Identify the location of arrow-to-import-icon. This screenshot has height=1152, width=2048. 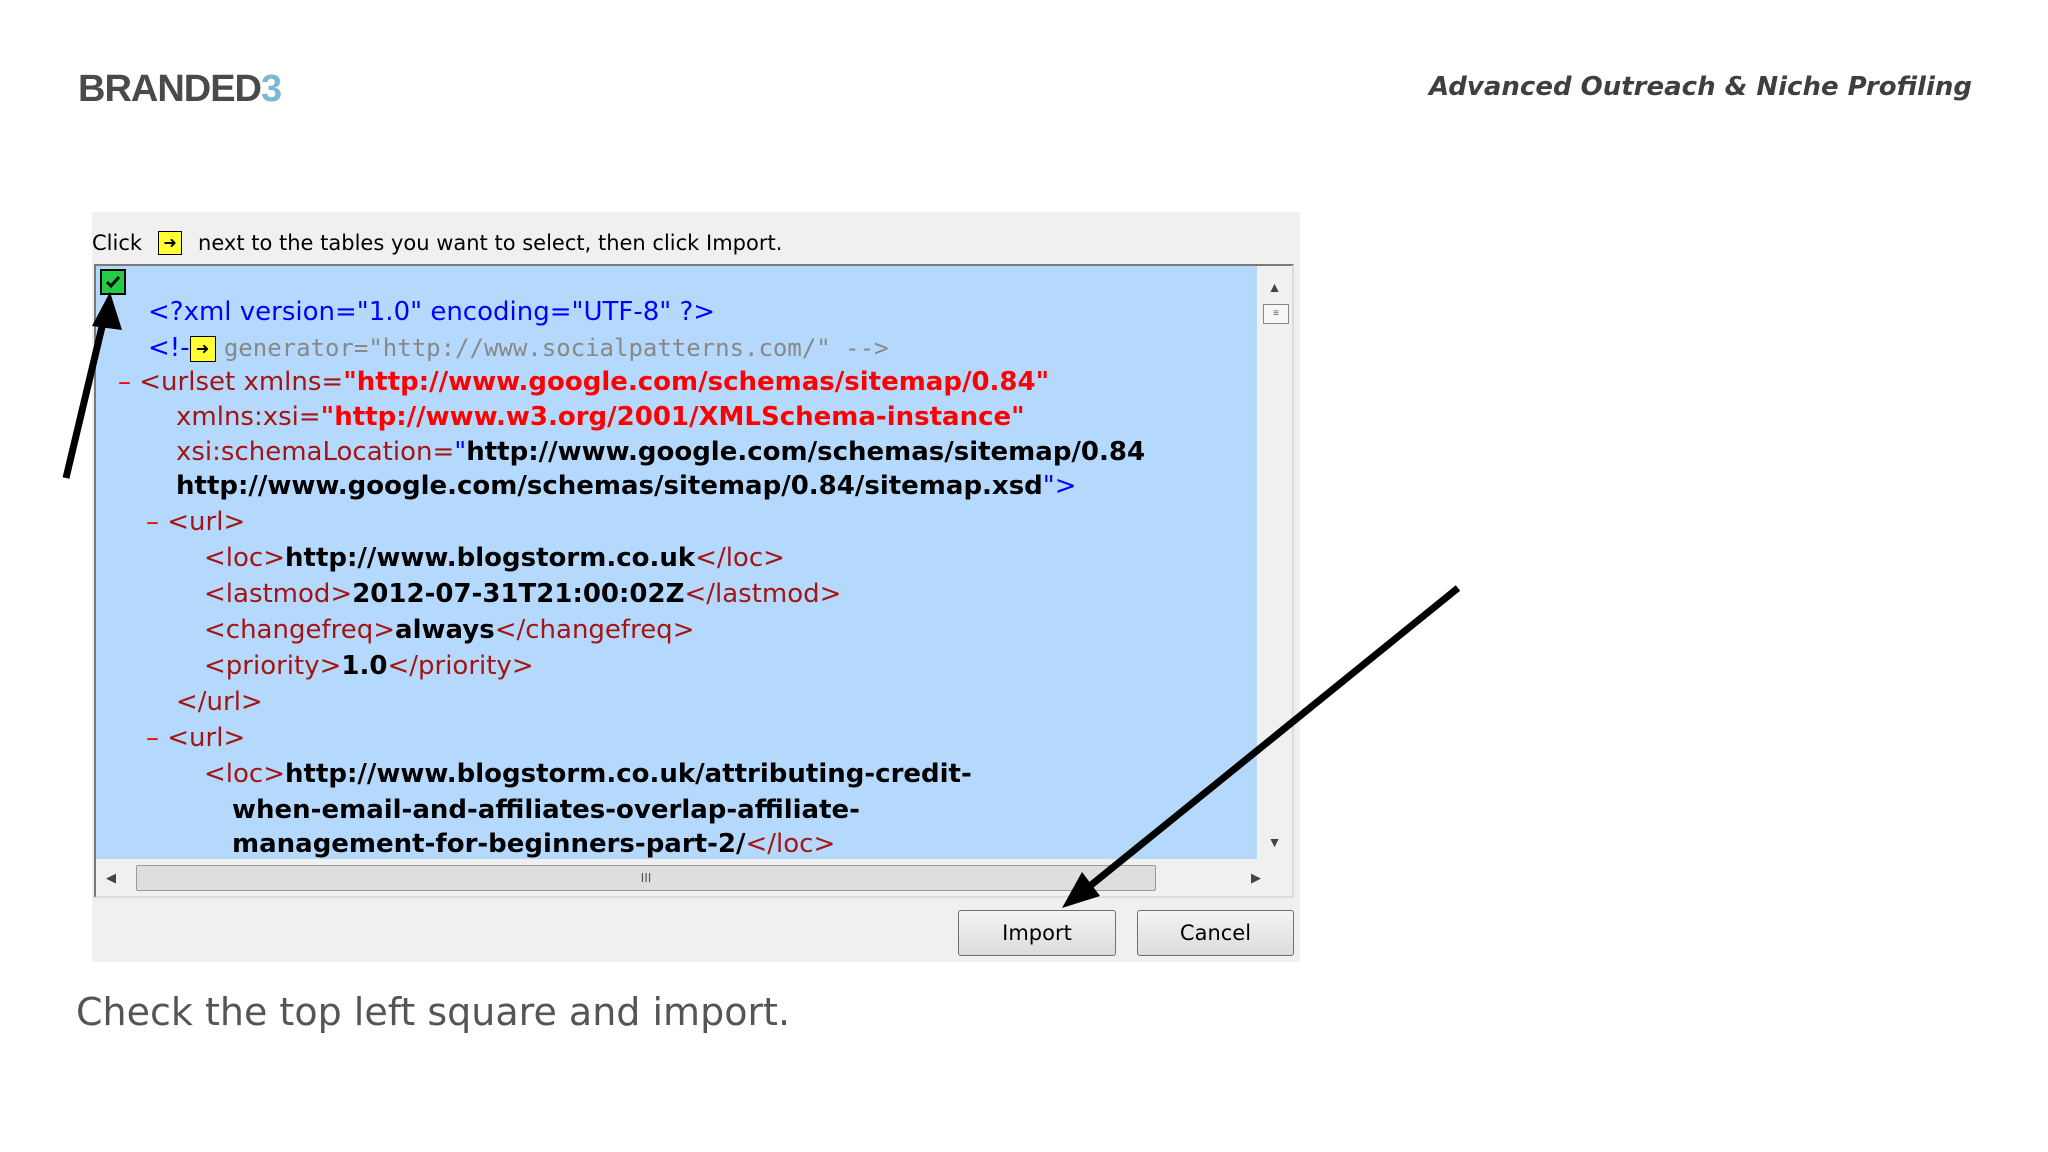
(1261, 746).